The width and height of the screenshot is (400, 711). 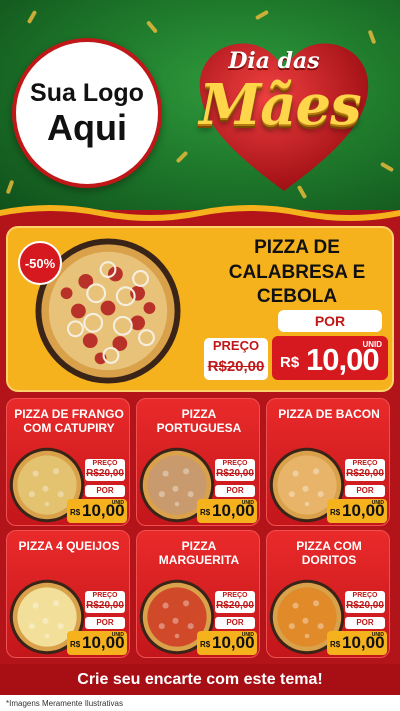 What do you see at coordinates (200, 215) in the screenshot?
I see `wave-divider` at bounding box center [200, 215].